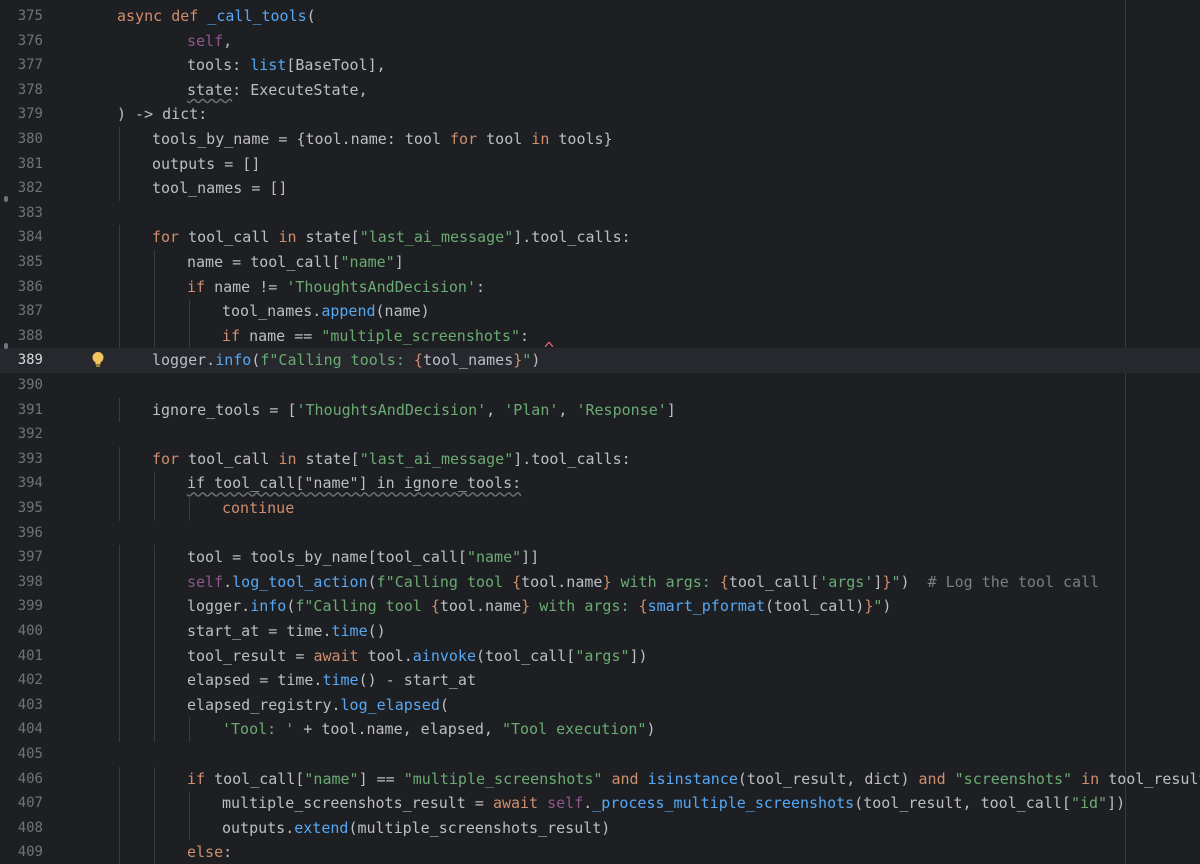  I want to click on code-text: tool_names.append(name), so click(326, 311).